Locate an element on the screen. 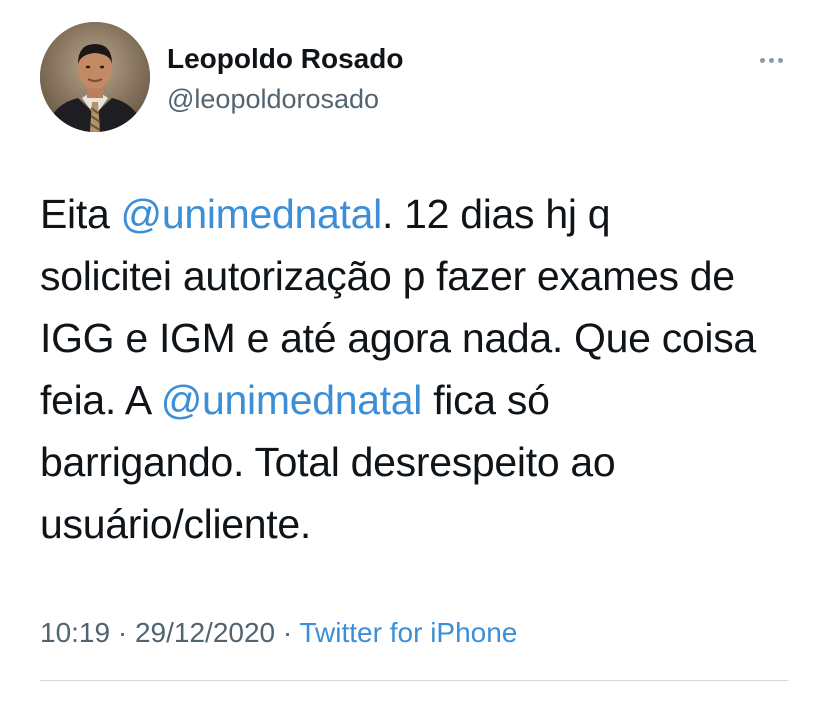  tweet-text-segment: feia. A is located at coordinates (100, 400).